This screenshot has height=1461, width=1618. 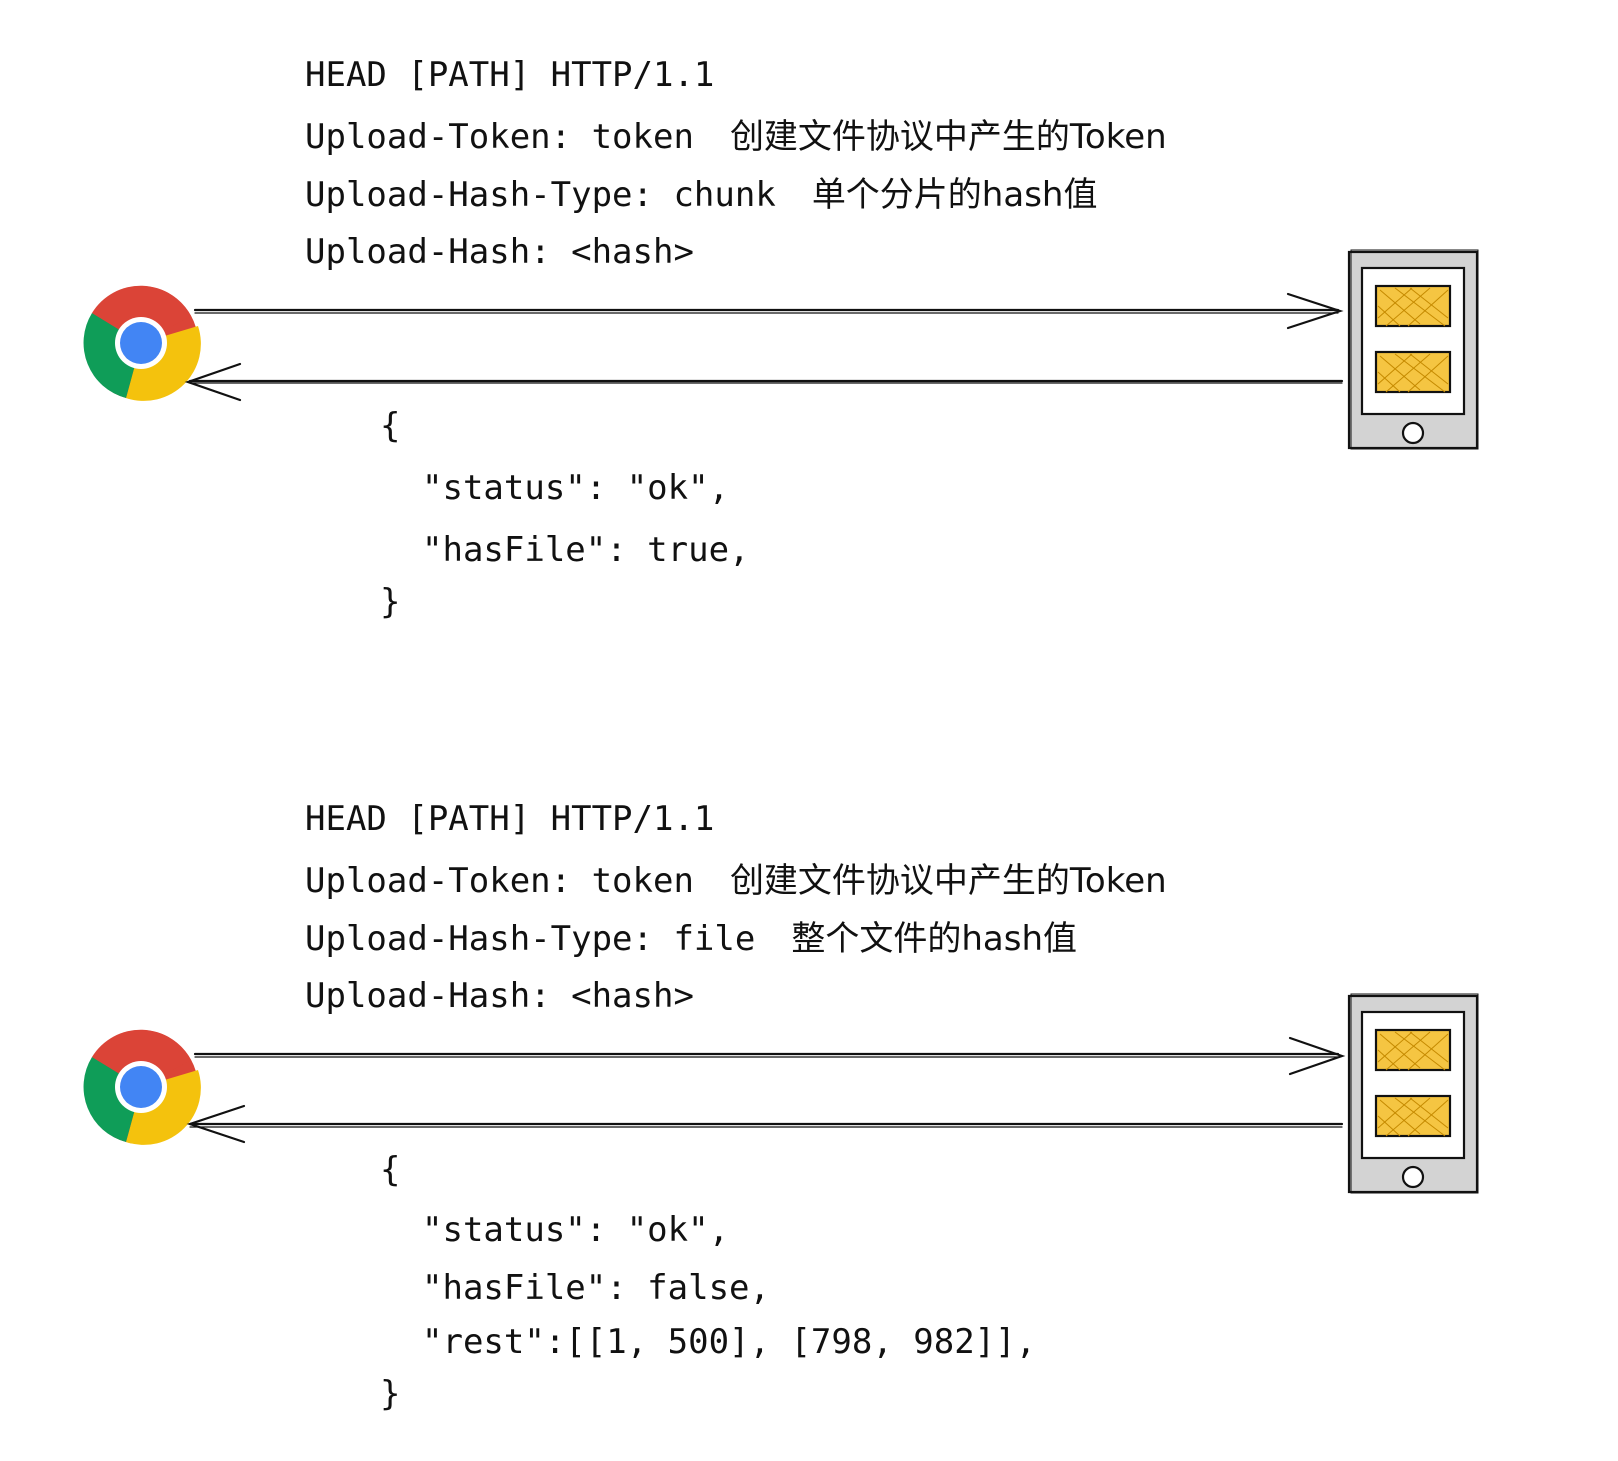 What do you see at coordinates (781, 349) in the screenshot?
I see `exchange-1-graphics` at bounding box center [781, 349].